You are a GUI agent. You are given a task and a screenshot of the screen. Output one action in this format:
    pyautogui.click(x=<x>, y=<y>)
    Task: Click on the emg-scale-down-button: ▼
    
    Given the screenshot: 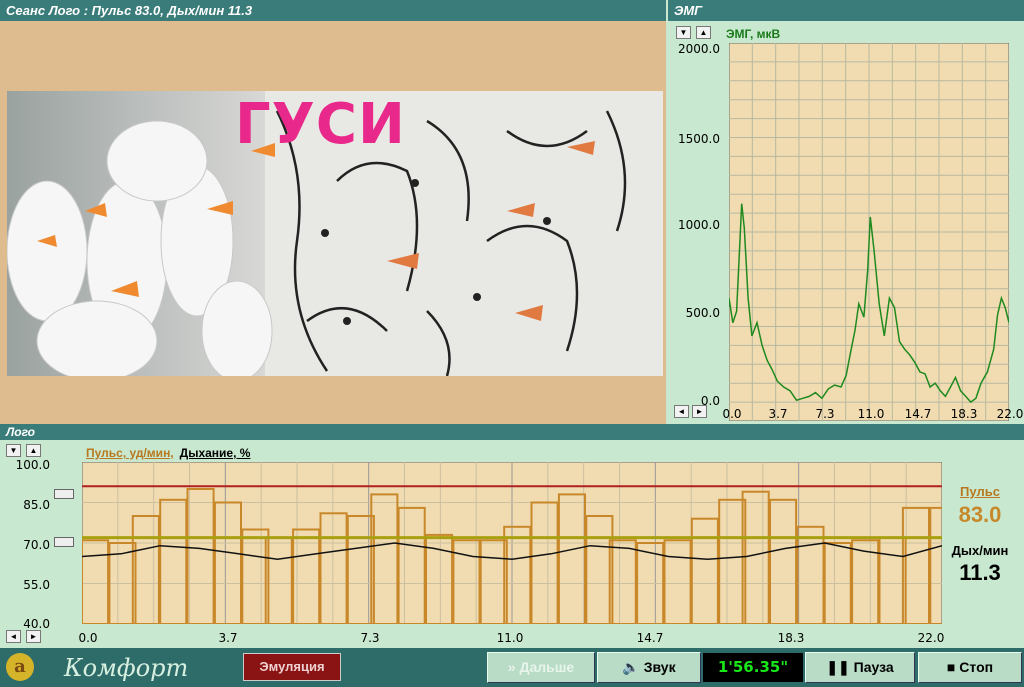 What is the action you would take?
    pyautogui.click(x=683, y=32)
    